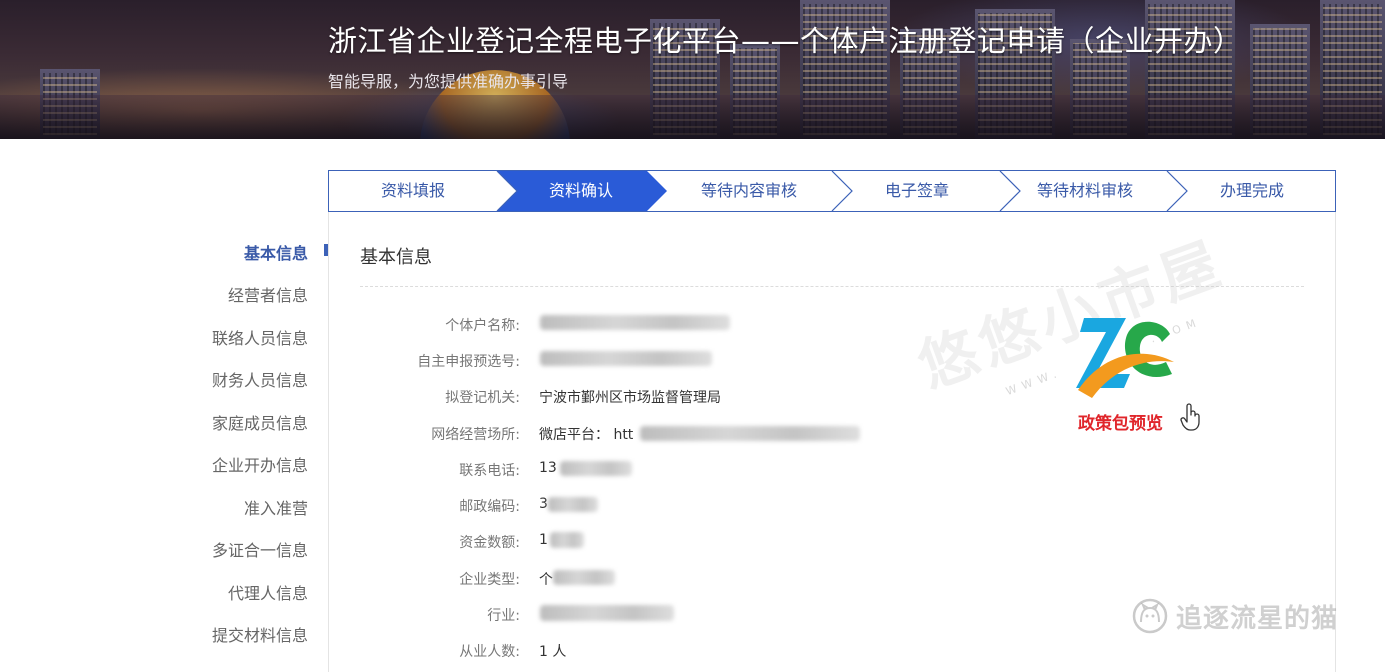 This screenshot has width=1385, height=672. What do you see at coordinates (260, 379) in the screenshot?
I see `sidebar-item-finance-info: 财务人员信息` at bounding box center [260, 379].